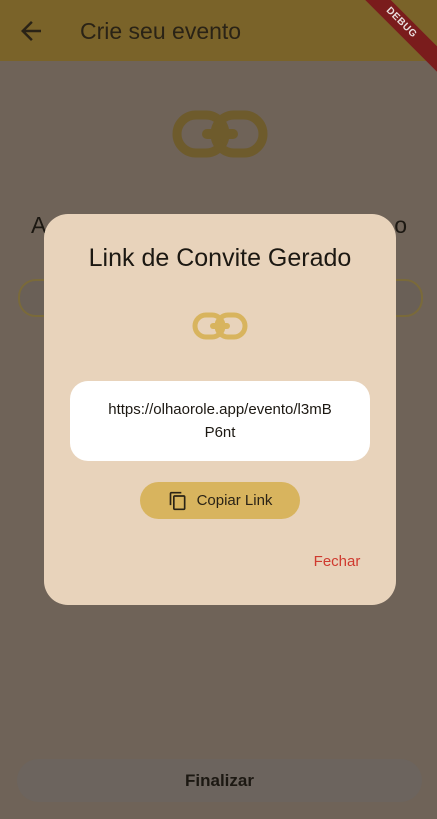 The height and width of the screenshot is (819, 437). What do you see at coordinates (234, 500) in the screenshot?
I see `copy-link-label: Copiar Link` at bounding box center [234, 500].